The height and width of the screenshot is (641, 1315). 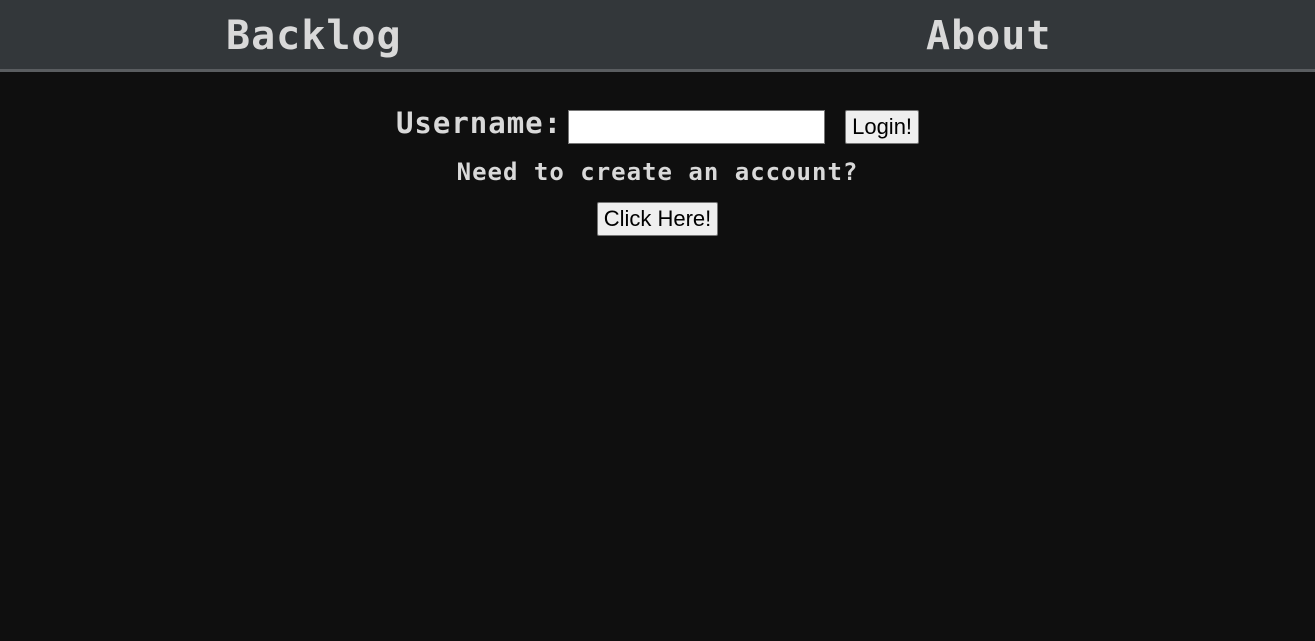 What do you see at coordinates (697, 127) in the screenshot?
I see `username-input` at bounding box center [697, 127].